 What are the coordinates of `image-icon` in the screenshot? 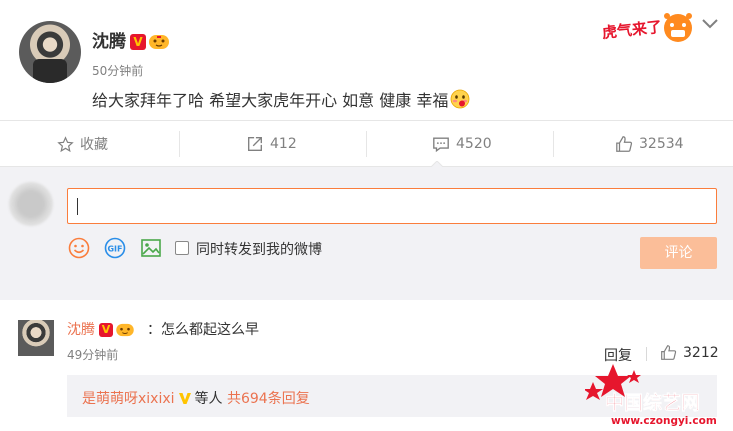 It's located at (151, 248).